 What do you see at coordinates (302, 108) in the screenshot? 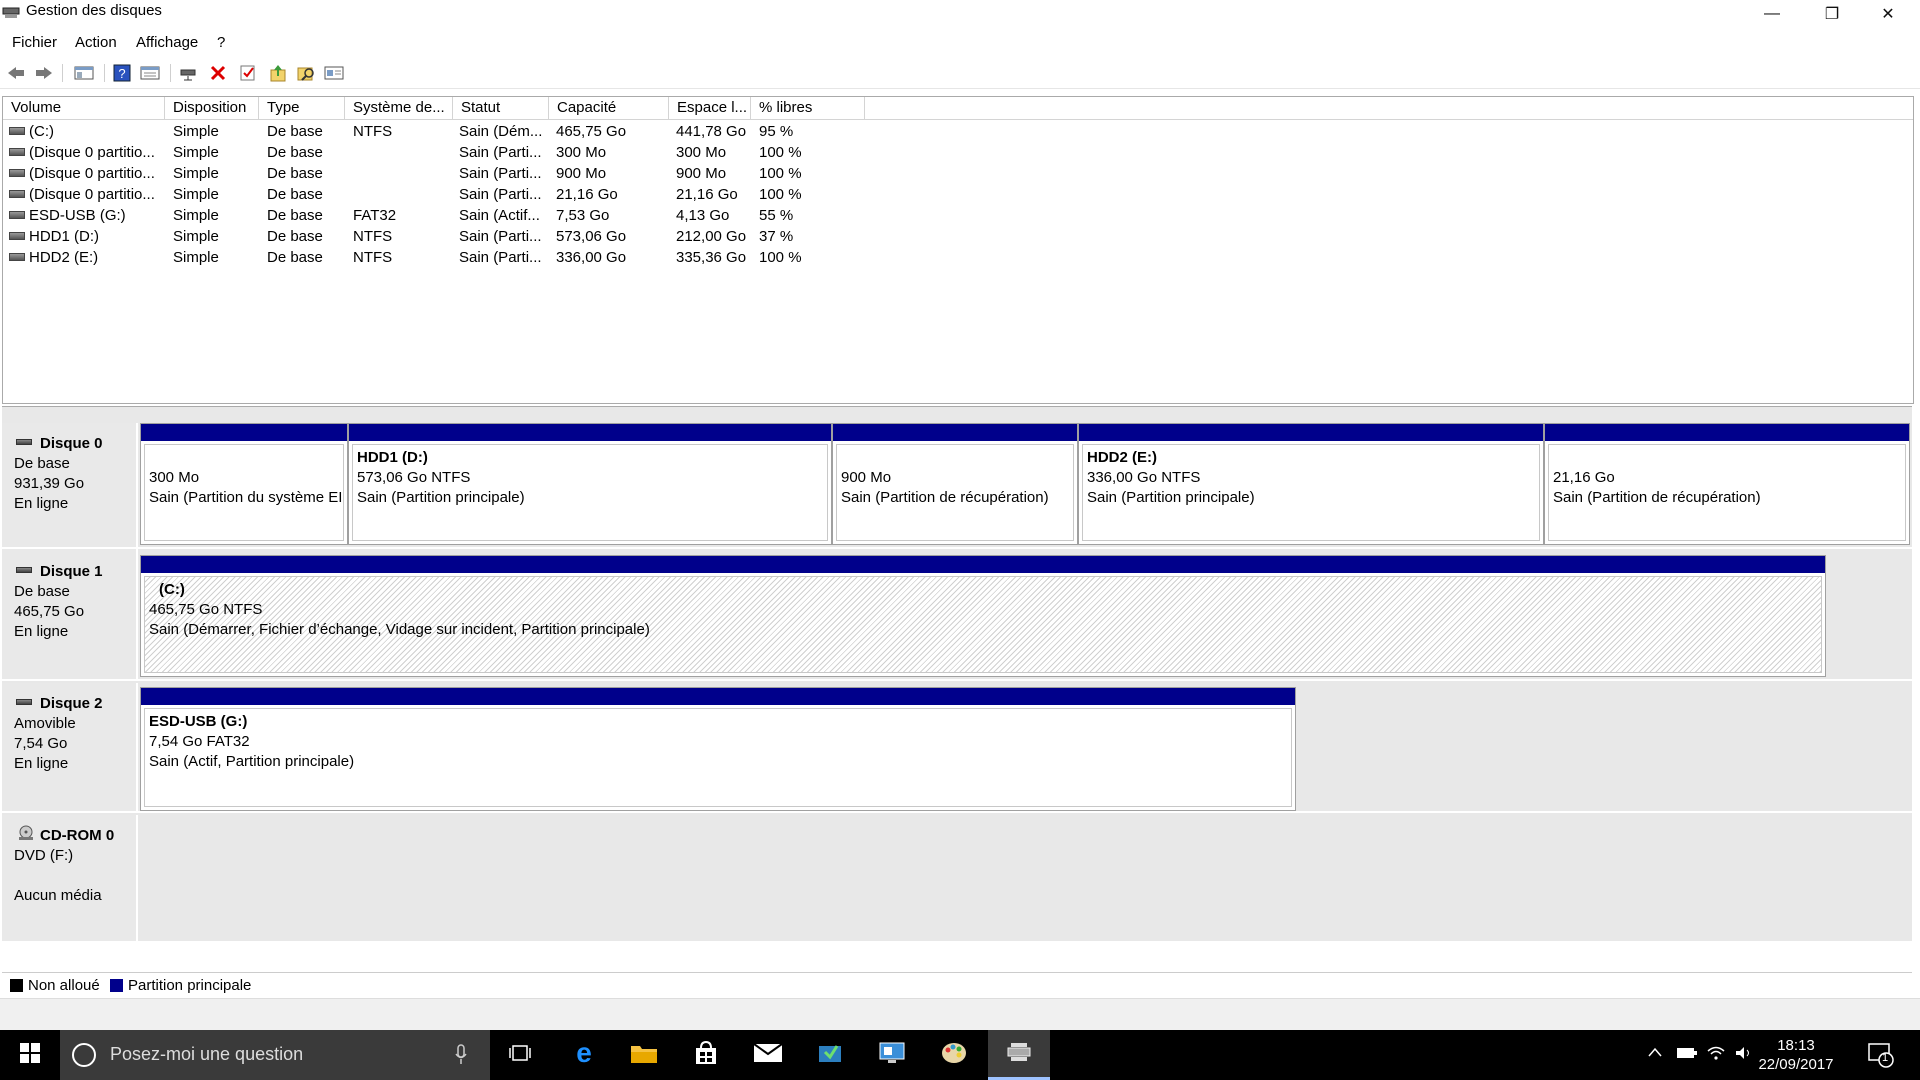
I see `column-type: Type` at bounding box center [302, 108].